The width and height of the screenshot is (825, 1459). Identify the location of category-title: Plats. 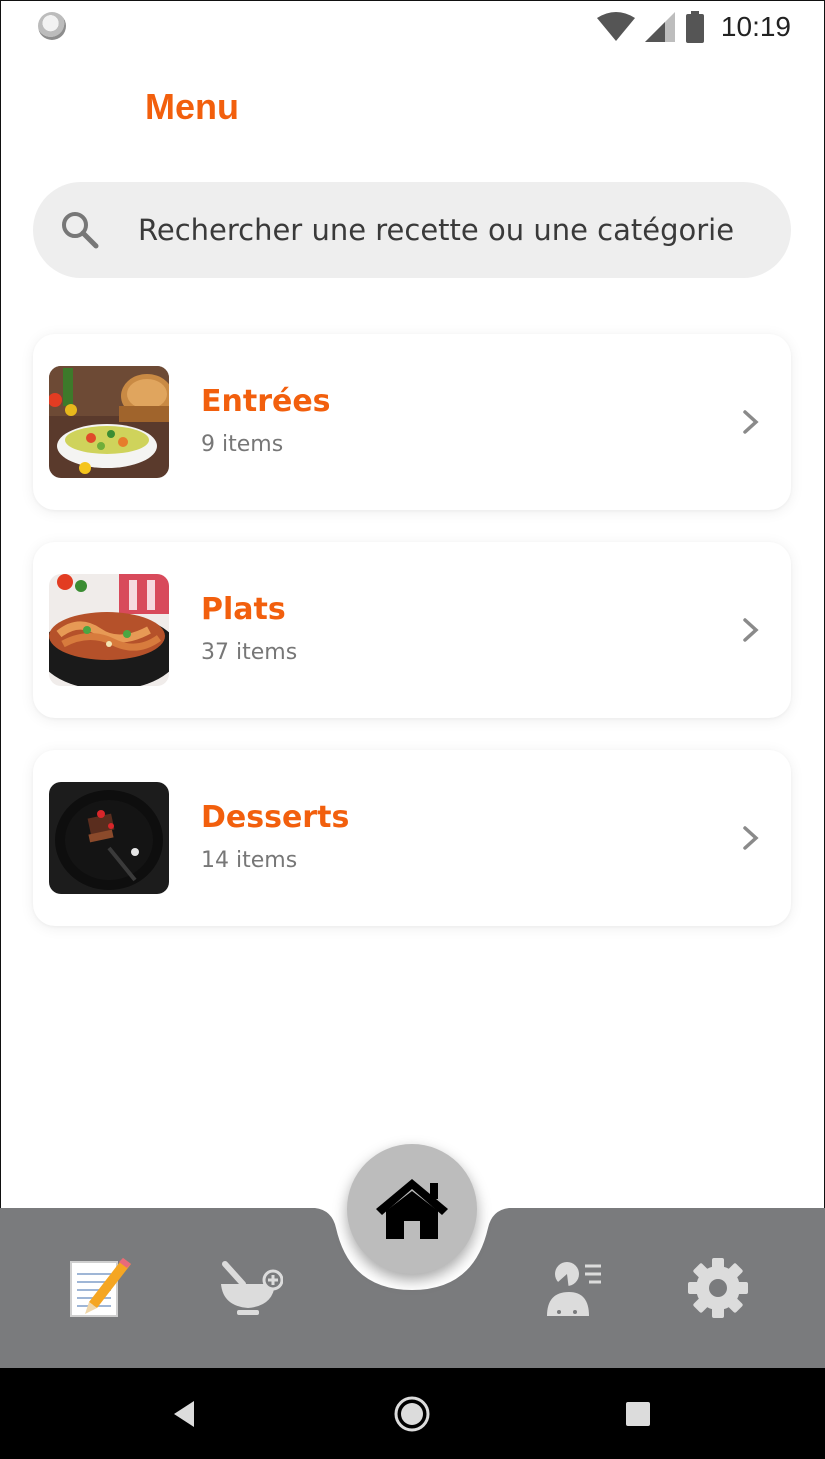
(243, 609).